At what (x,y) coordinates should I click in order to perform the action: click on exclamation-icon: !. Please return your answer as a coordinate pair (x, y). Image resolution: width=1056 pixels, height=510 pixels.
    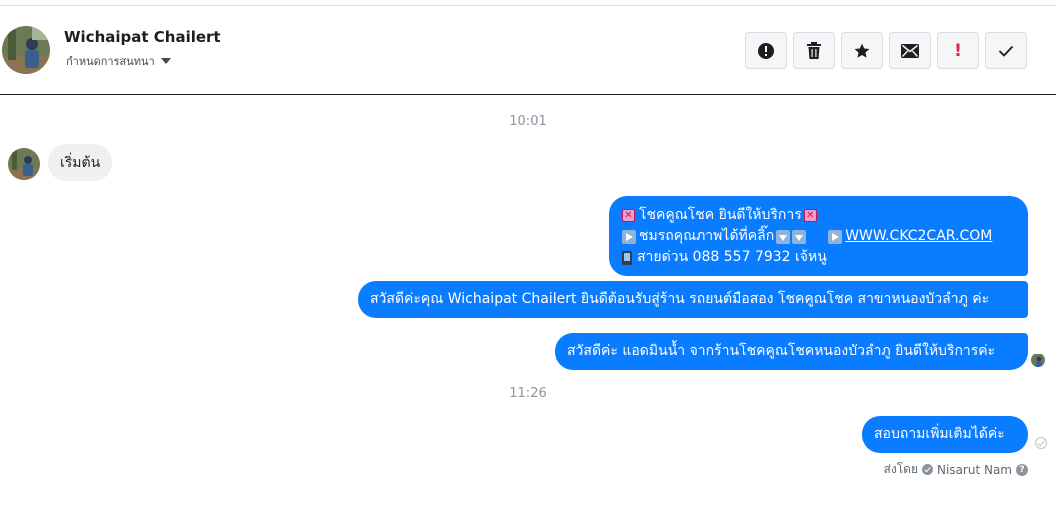
    Looking at the image, I should click on (958, 50).